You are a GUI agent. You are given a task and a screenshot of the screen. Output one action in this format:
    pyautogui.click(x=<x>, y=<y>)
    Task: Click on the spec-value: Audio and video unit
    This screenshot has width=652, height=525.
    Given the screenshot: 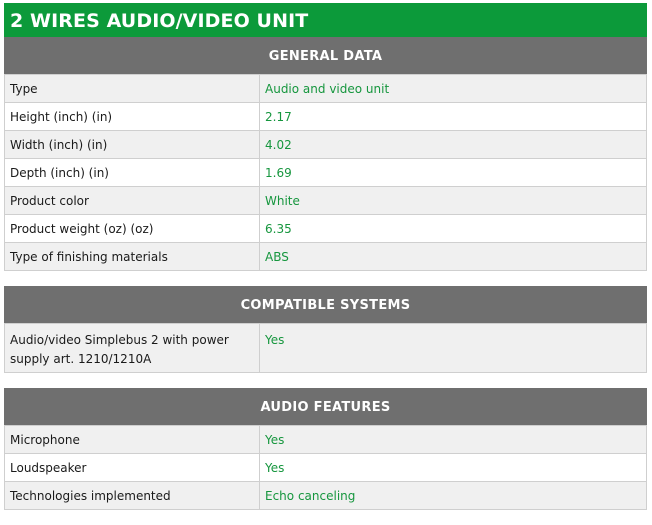 What is the action you would take?
    pyautogui.click(x=453, y=88)
    